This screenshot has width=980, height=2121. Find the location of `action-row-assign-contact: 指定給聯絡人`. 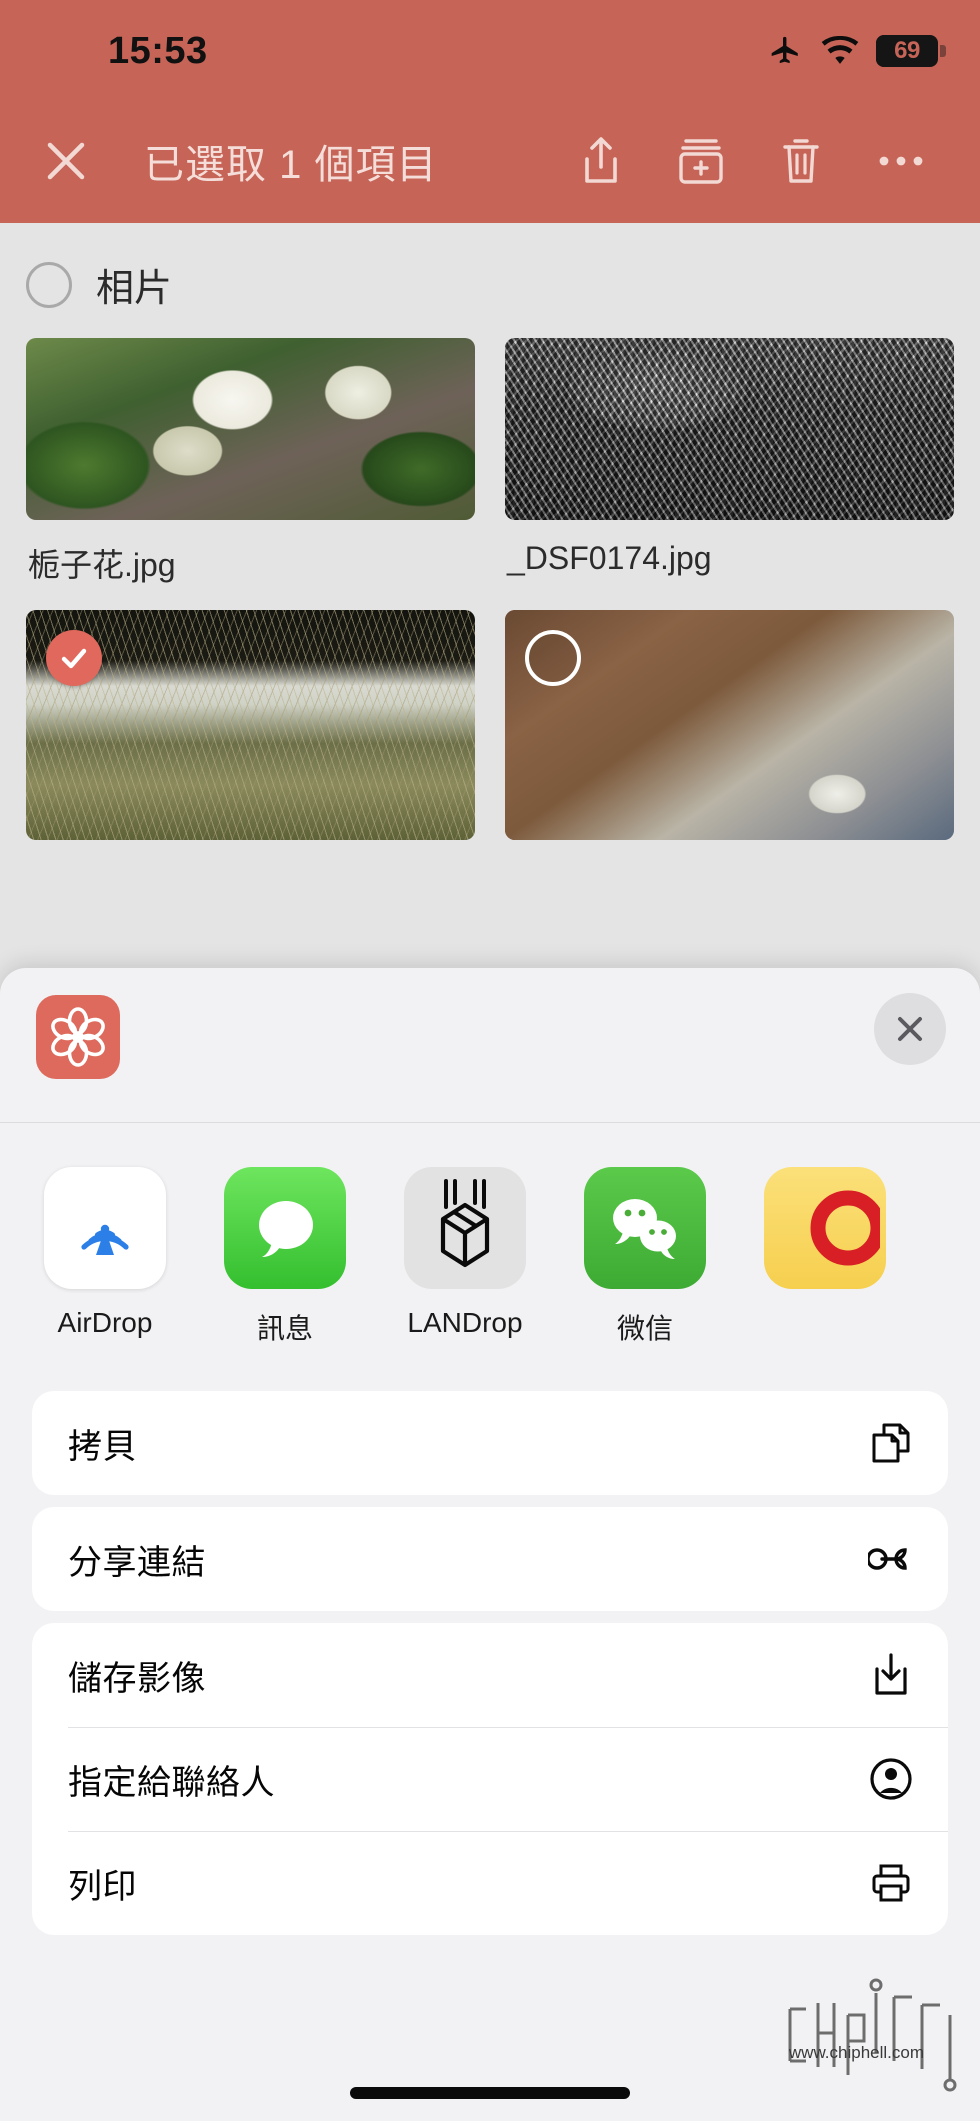

action-row-assign-contact: 指定給聯絡人 is located at coordinates (490, 1779).